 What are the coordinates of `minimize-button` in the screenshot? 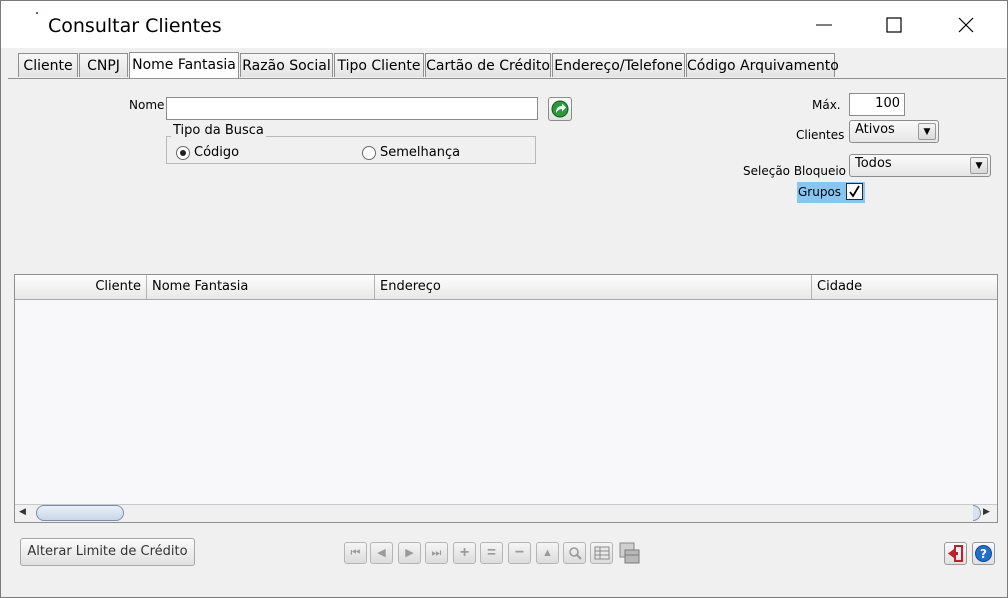 It's located at (824, 24).